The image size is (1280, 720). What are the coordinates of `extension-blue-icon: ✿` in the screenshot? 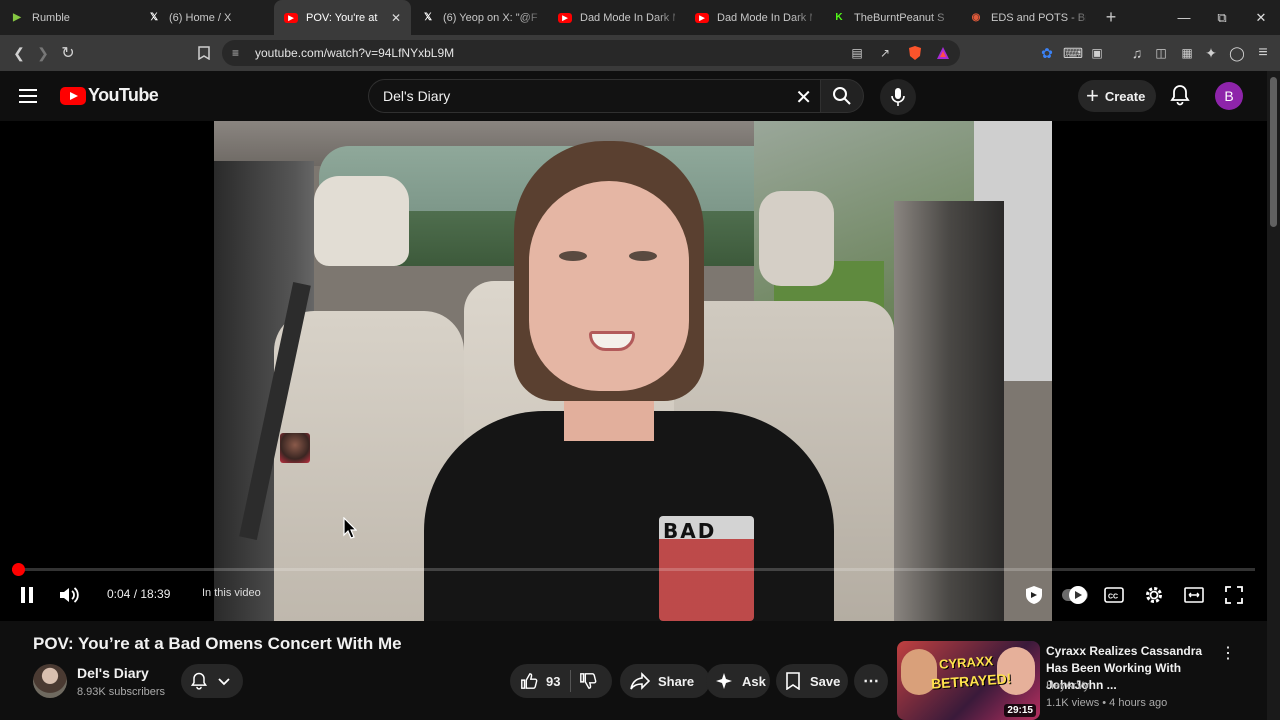 It's located at (1047, 53).